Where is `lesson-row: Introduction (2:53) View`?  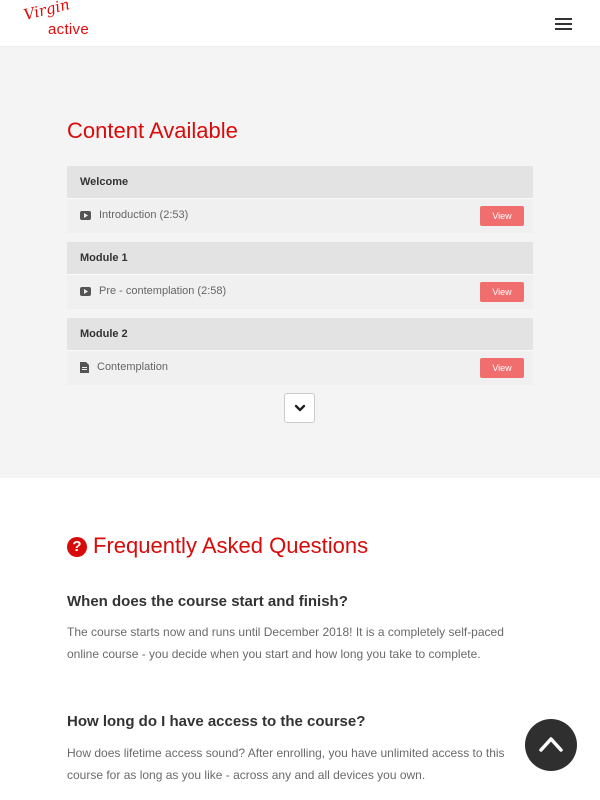
lesson-row: Introduction (2:53) View is located at coordinates (300, 215).